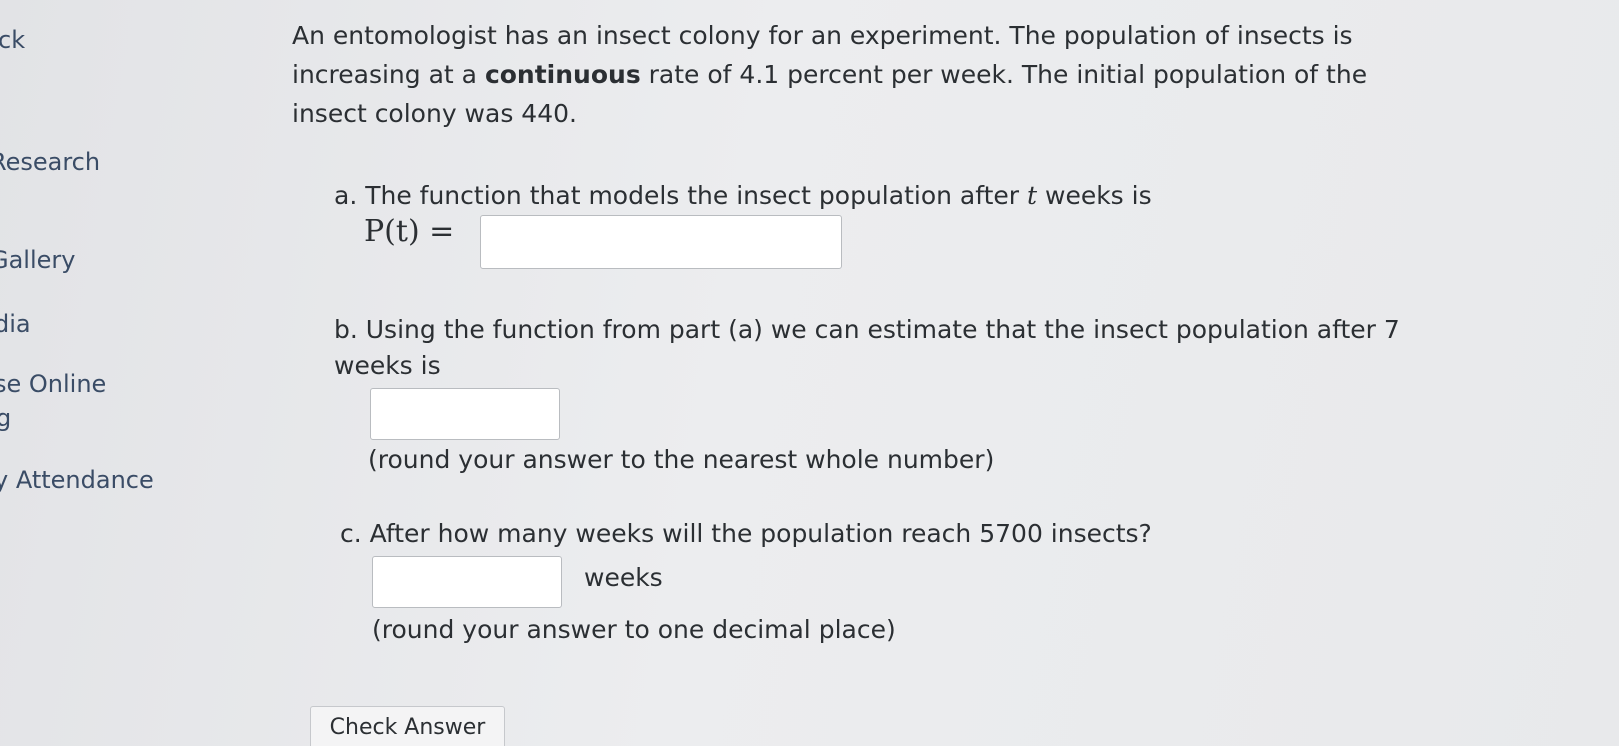 The width and height of the screenshot is (1619, 746). I want to click on sidebar-item-online: se Online, so click(53, 384).